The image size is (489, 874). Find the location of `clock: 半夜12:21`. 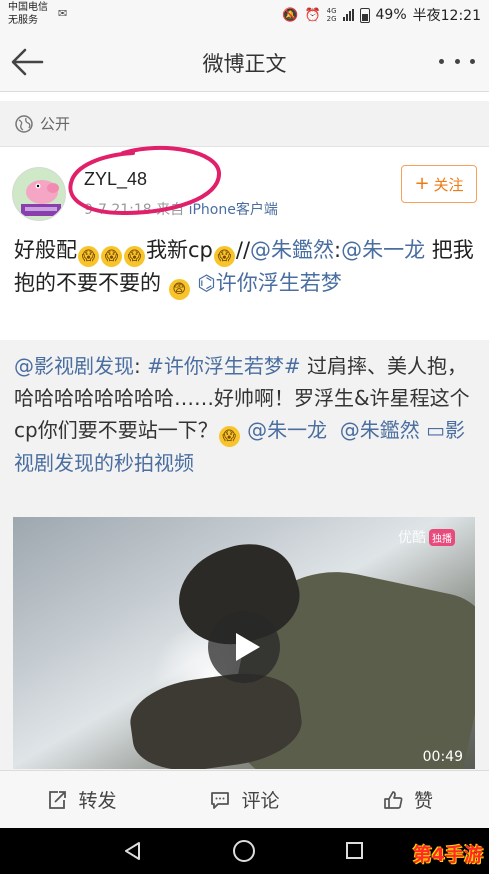

clock: 半夜12:21 is located at coordinates (446, 16).